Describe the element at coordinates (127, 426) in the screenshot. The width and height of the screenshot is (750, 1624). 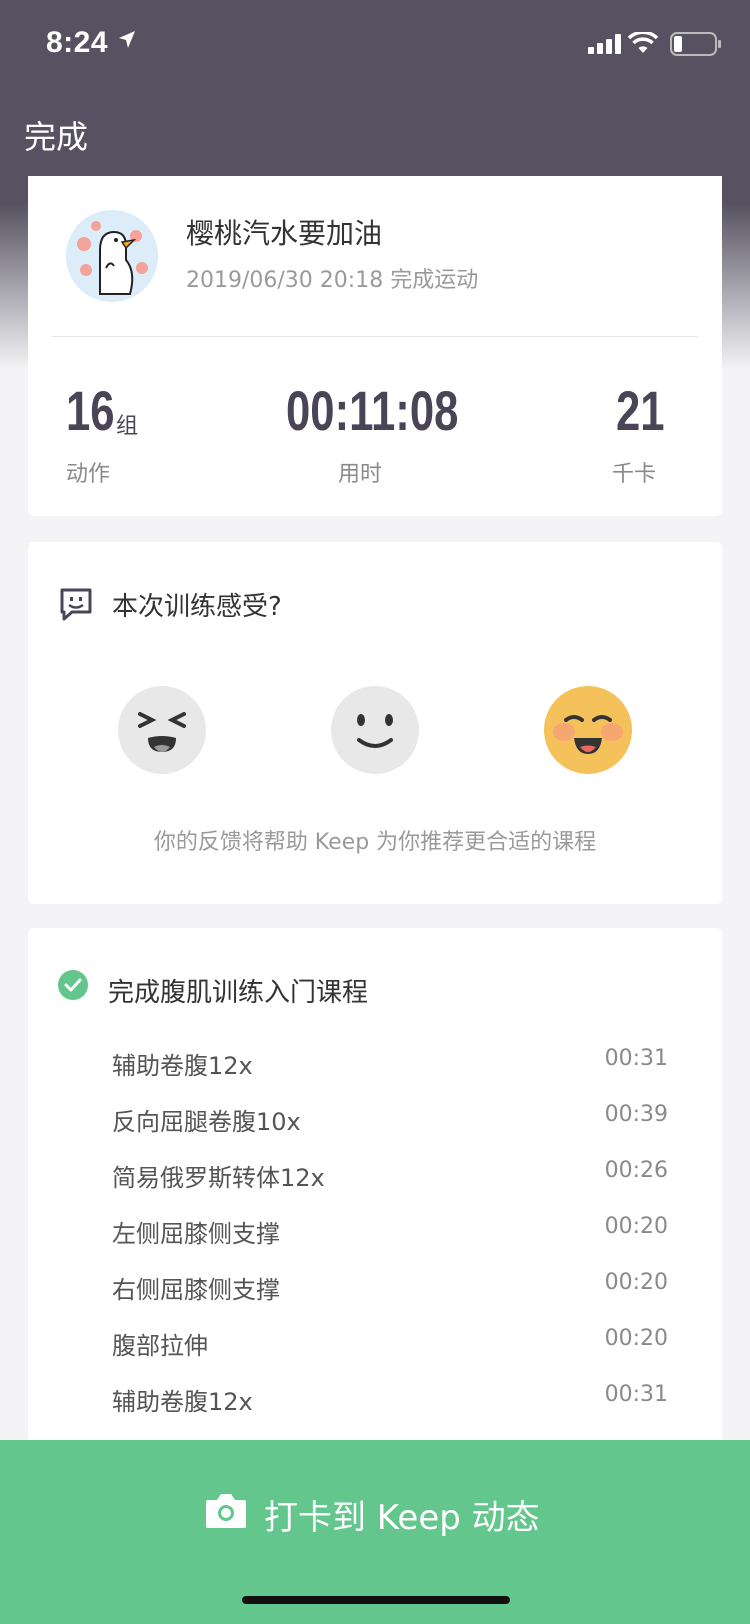
I see `actions-unit: 组` at that location.